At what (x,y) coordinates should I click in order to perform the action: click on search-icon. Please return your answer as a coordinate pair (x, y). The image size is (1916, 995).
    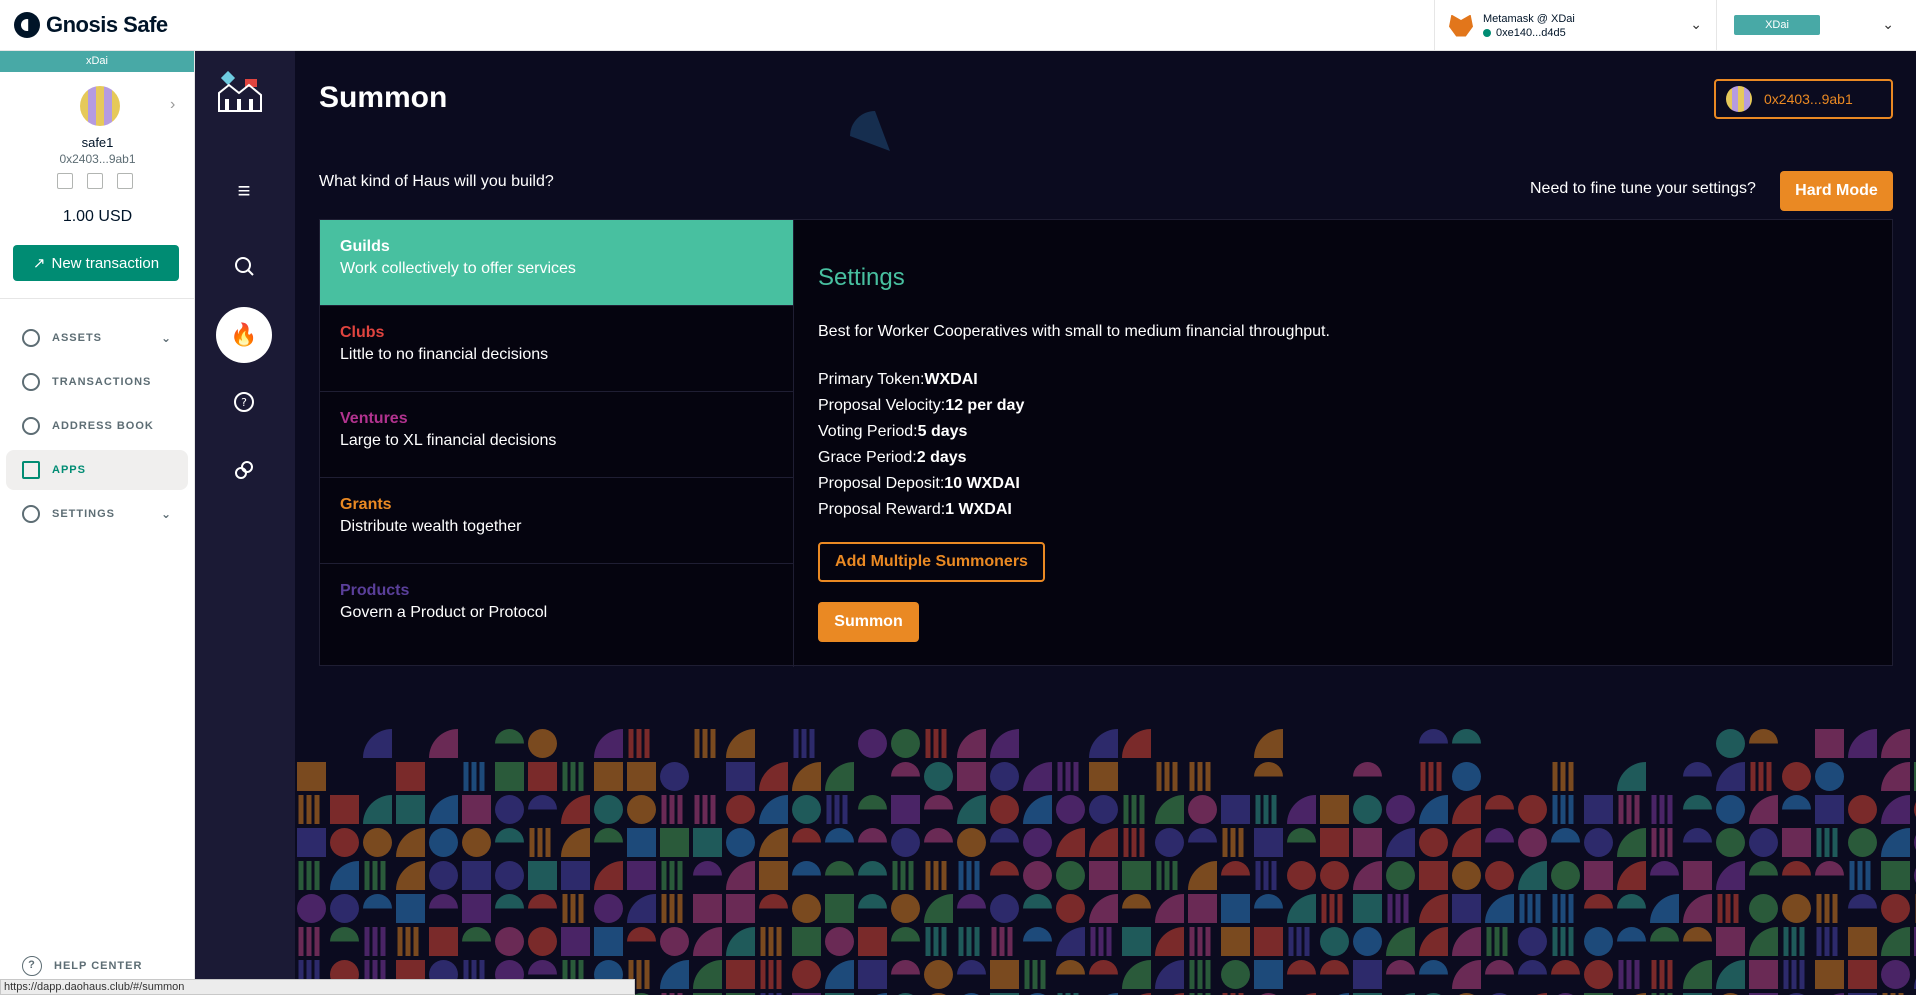
    Looking at the image, I should click on (244, 266).